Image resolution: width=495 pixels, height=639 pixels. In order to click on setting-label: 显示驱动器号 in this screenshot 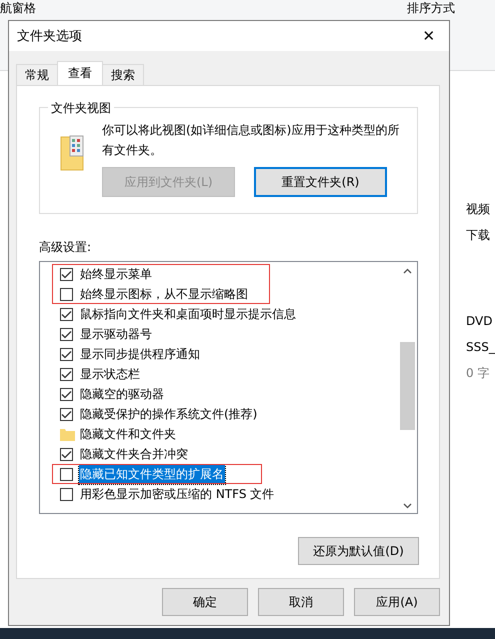, I will do `click(116, 334)`.